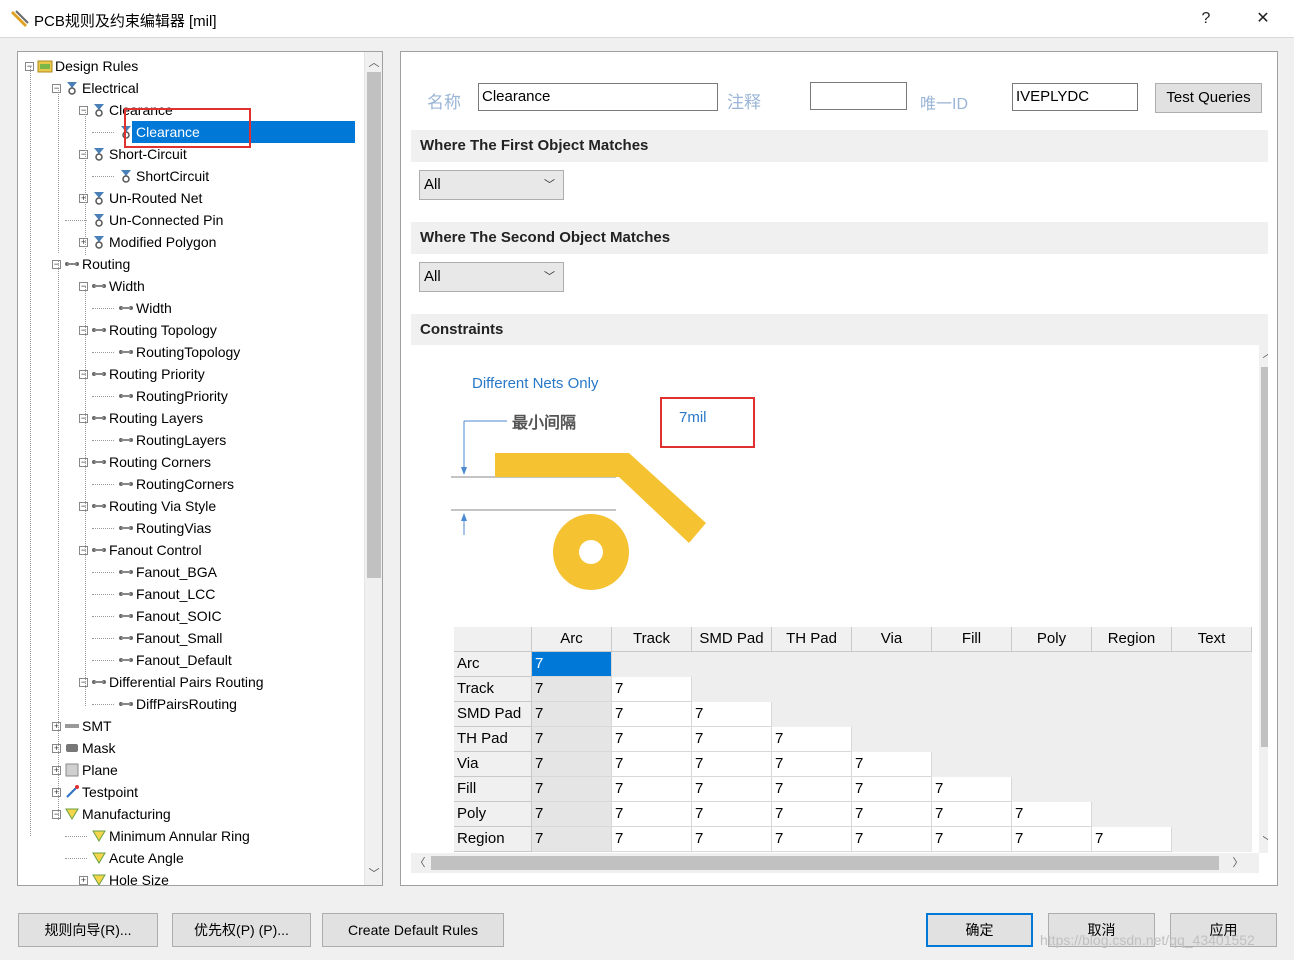 This screenshot has height=960, width=1294. I want to click on tree-item: − Fanout Control, so click(190, 550).